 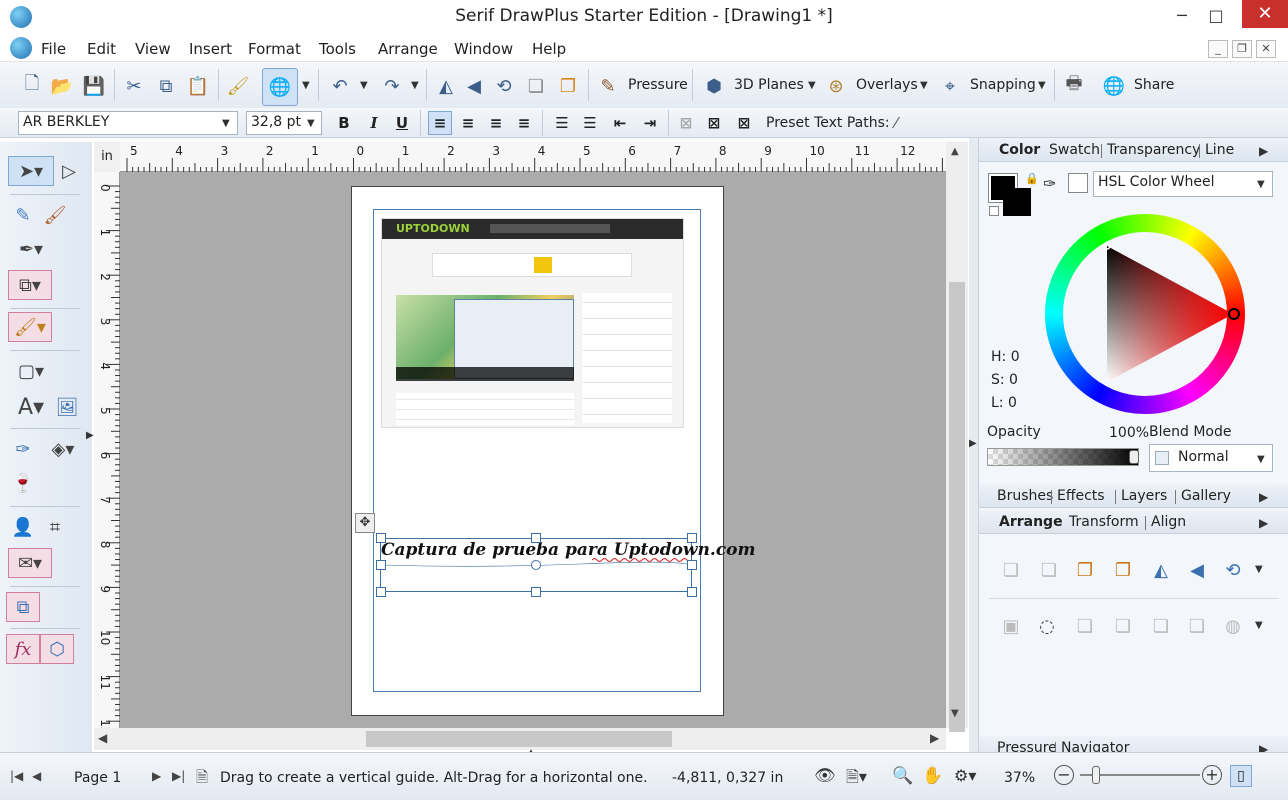 What do you see at coordinates (238, 86) in the screenshot?
I see `format-painter-icon: 🖌` at bounding box center [238, 86].